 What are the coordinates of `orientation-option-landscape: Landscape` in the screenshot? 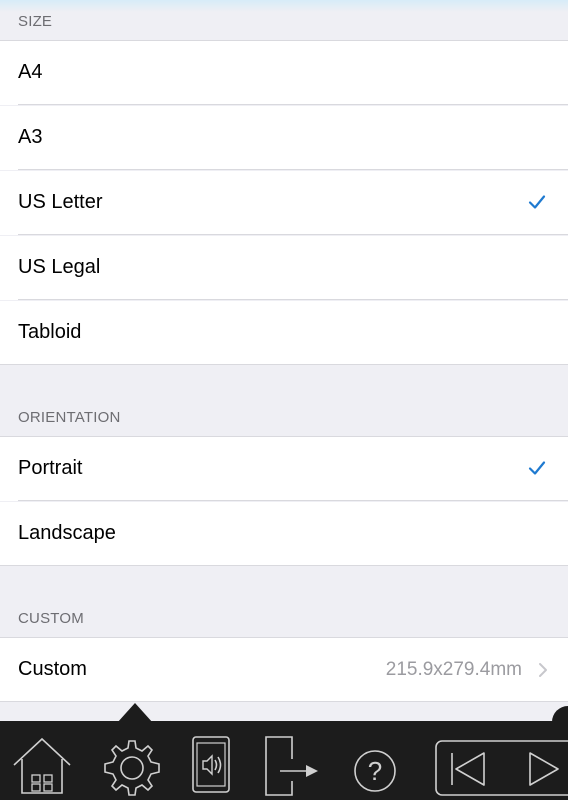 It's located at (284, 534).